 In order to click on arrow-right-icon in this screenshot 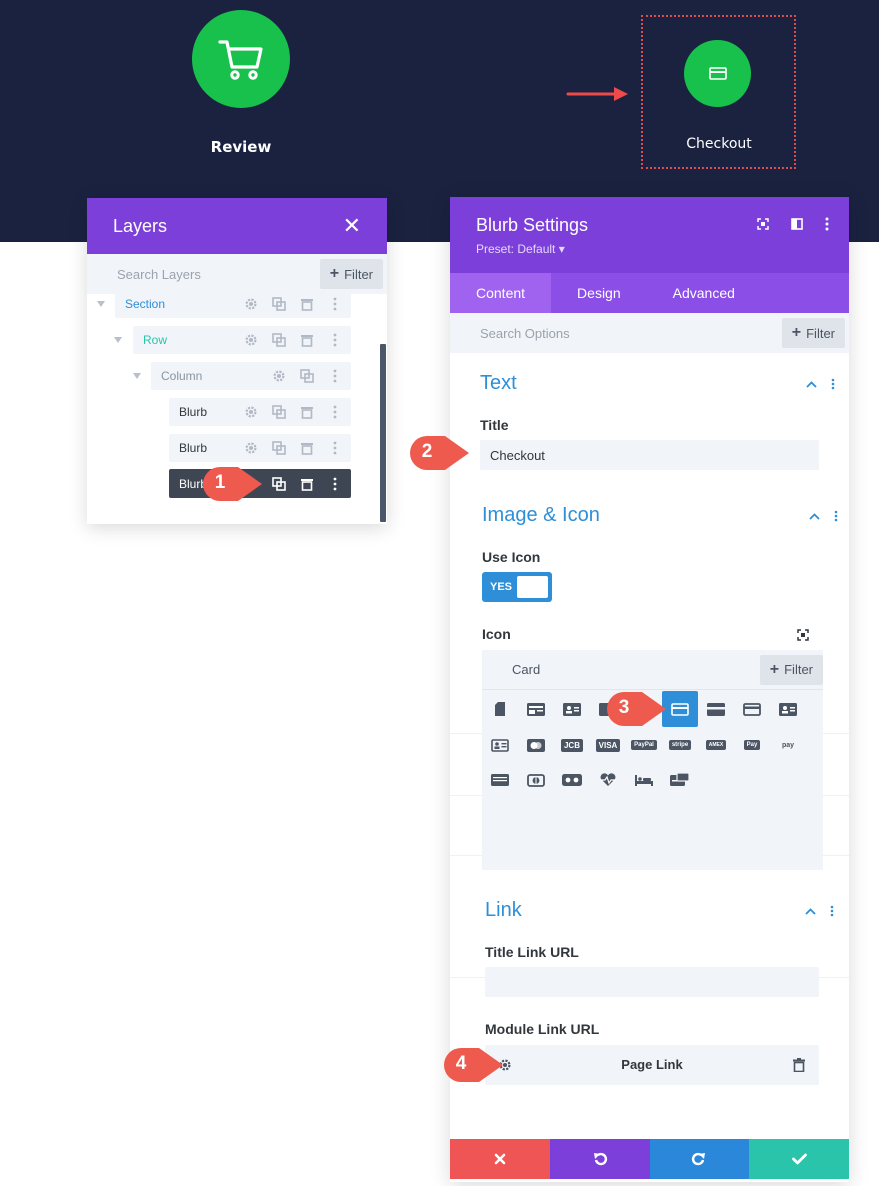, I will do `click(597, 94)`.